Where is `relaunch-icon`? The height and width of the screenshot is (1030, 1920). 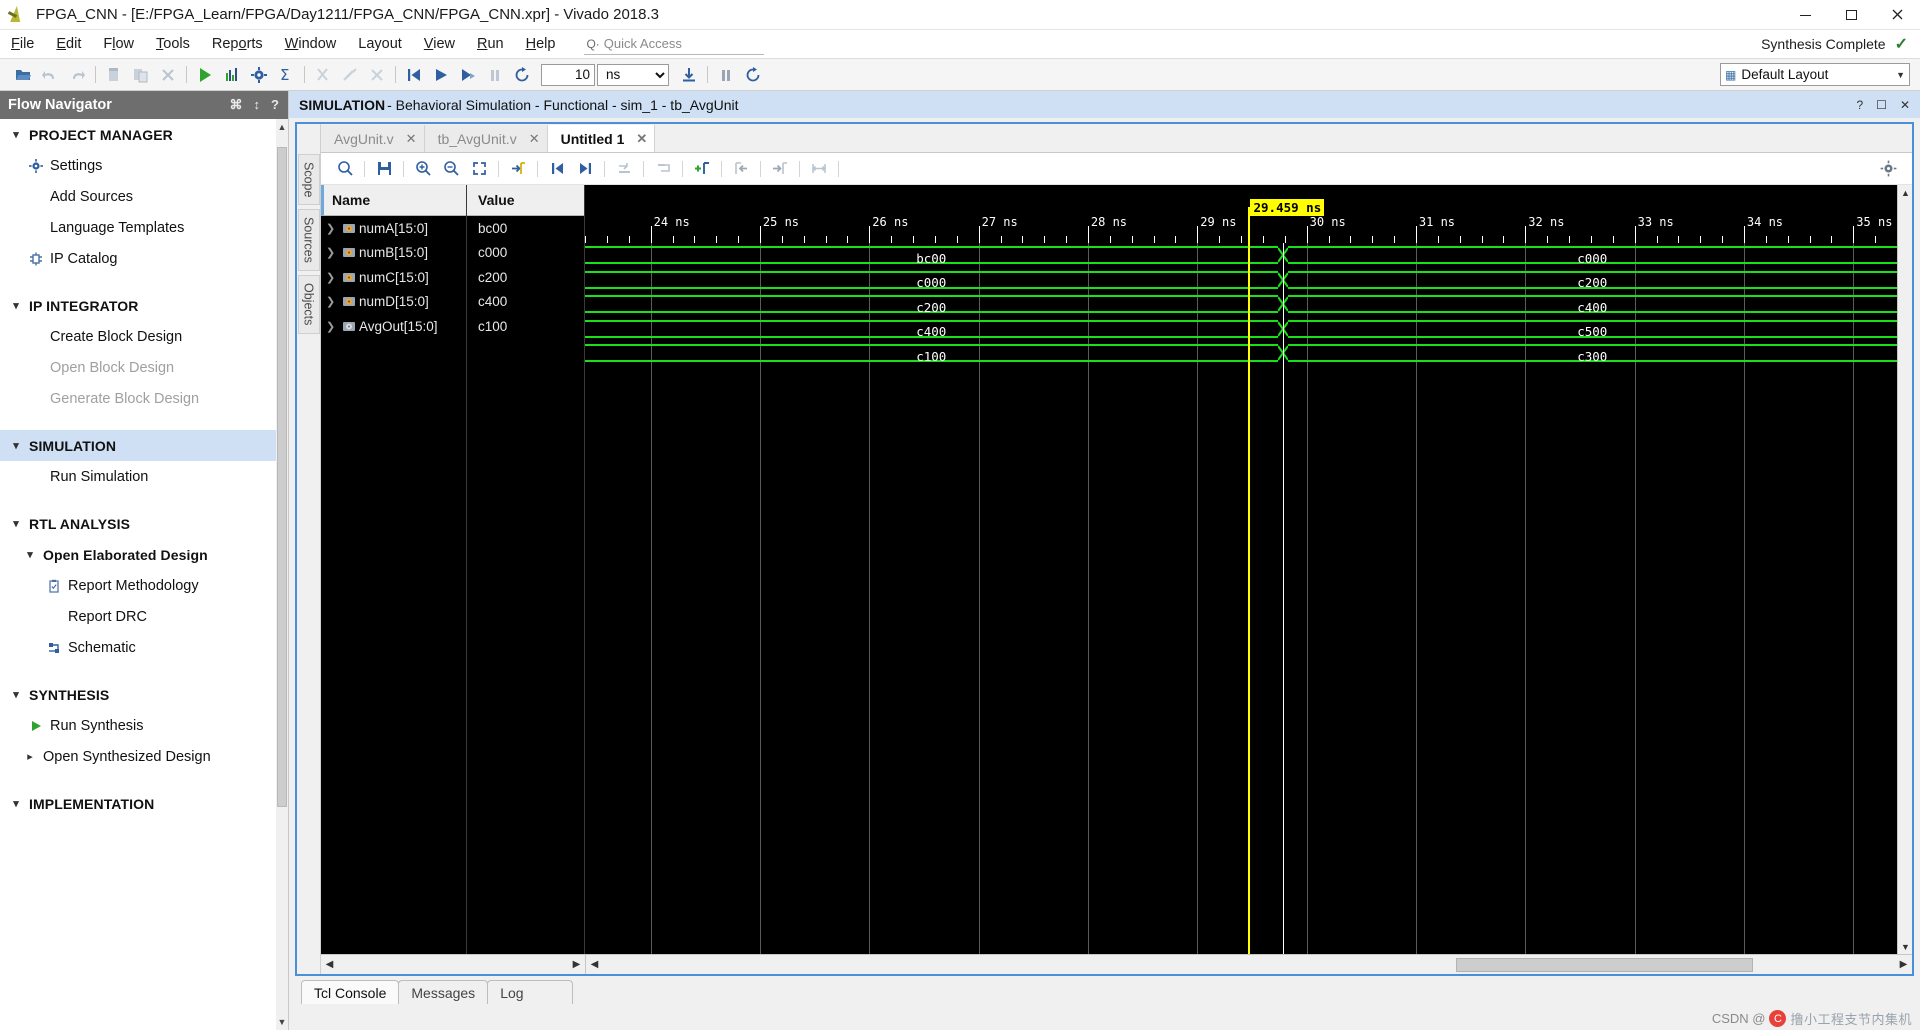 relaunch-icon is located at coordinates (752, 75).